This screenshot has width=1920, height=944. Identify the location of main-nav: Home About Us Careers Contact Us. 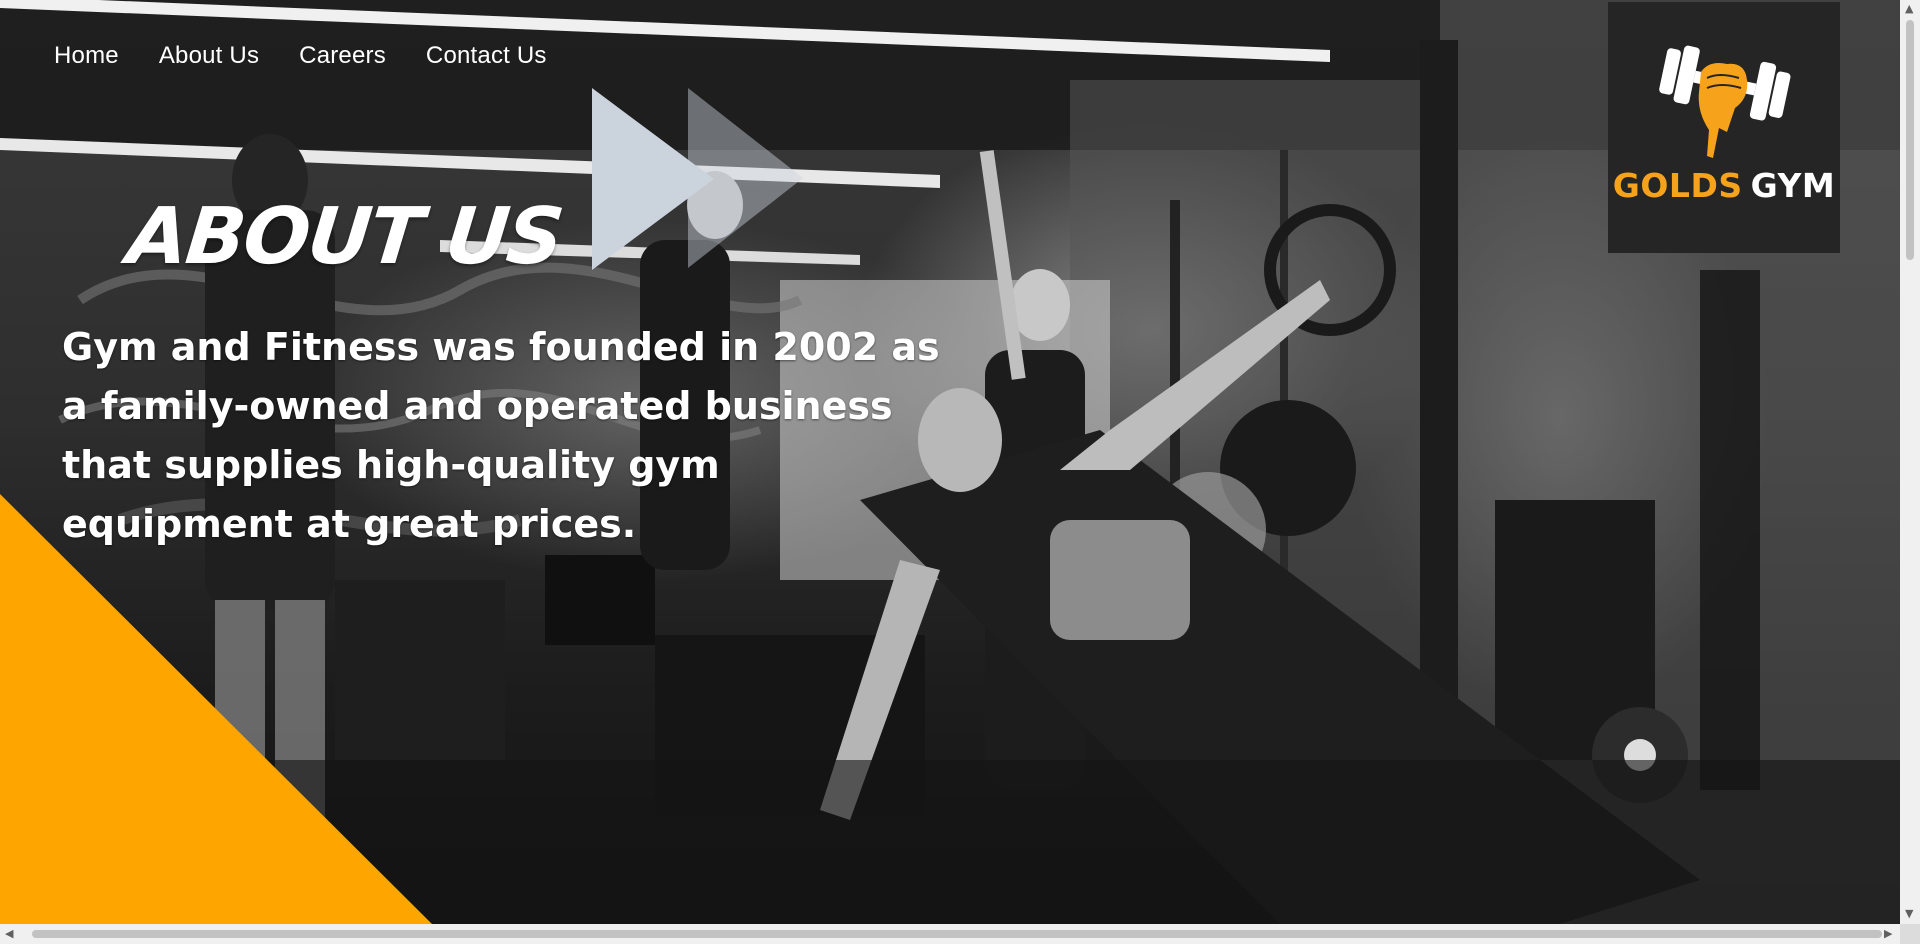
(300, 56).